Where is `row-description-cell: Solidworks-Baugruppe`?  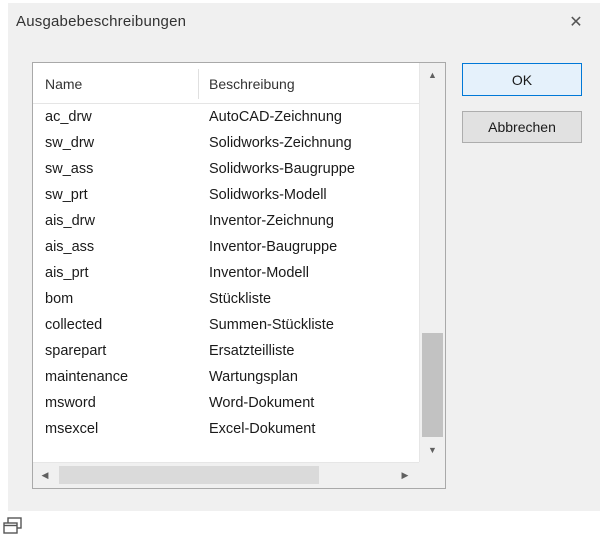
row-description-cell: Solidworks-Baugruppe is located at coordinates (282, 169).